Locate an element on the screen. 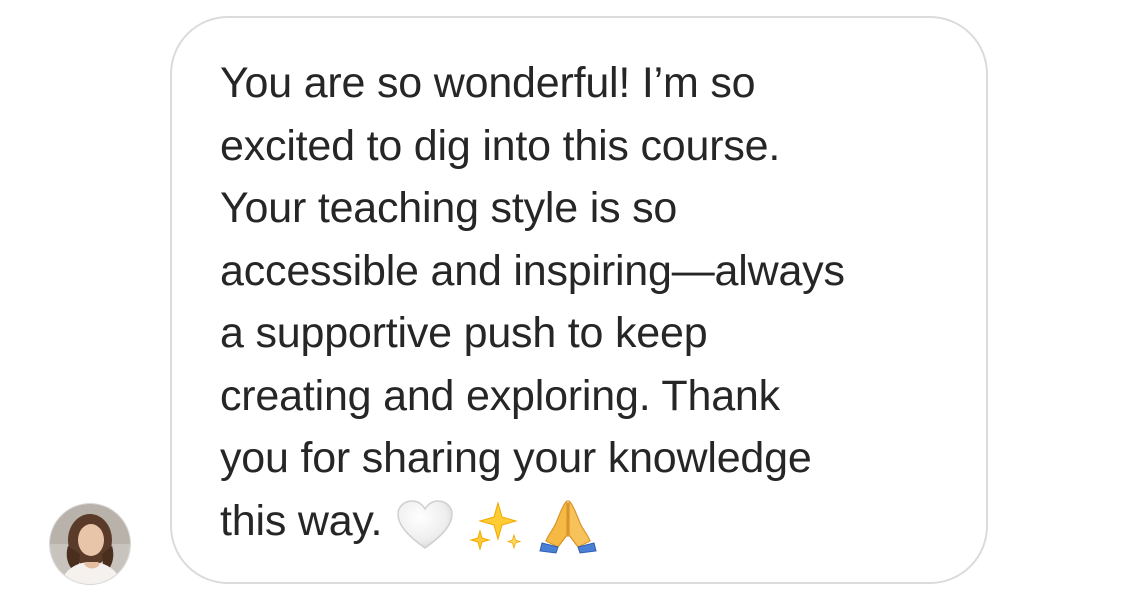  message-line: You are so wonderful! I’m so is located at coordinates (488, 83).